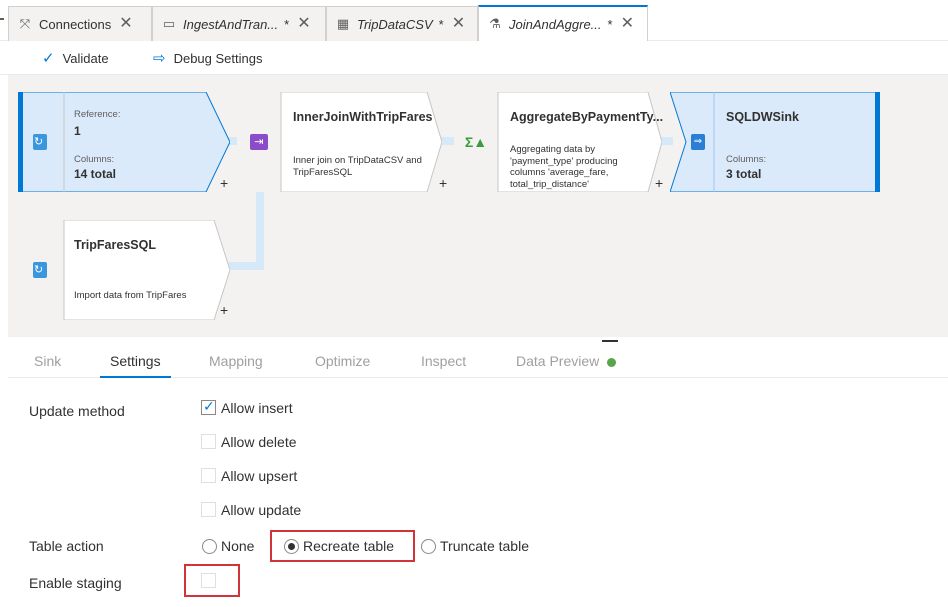 The image size is (948, 607). What do you see at coordinates (218, 58) in the screenshot?
I see `debug-settings-label: Debug Settings` at bounding box center [218, 58].